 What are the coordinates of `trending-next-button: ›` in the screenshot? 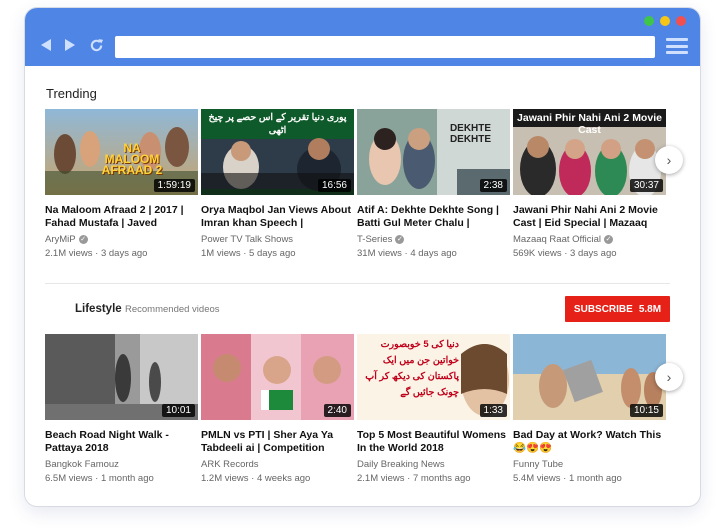 It's located at (669, 160).